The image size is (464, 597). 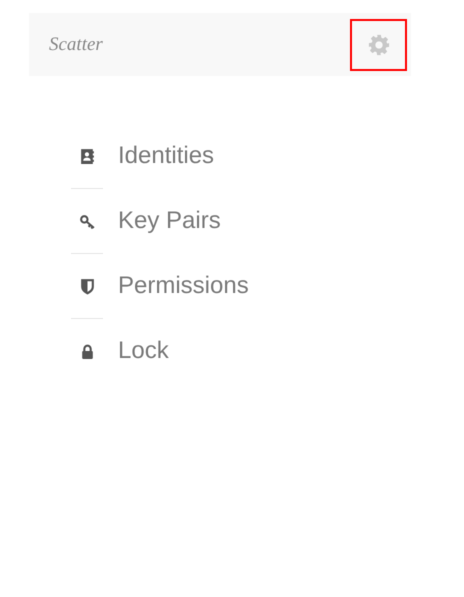 What do you see at coordinates (160, 286) in the screenshot?
I see `menu-item: Permissions` at bounding box center [160, 286].